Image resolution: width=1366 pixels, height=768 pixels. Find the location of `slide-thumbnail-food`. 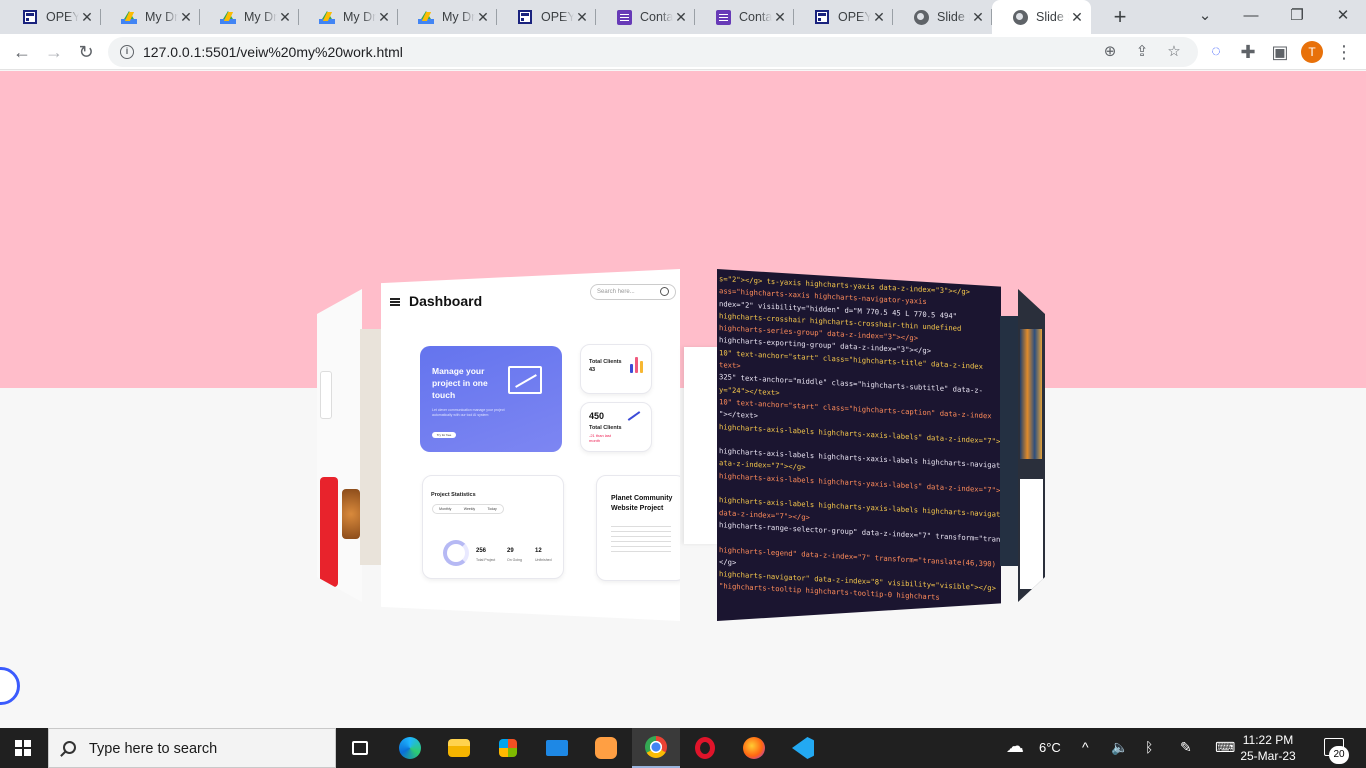

slide-thumbnail-food is located at coordinates (351, 514).